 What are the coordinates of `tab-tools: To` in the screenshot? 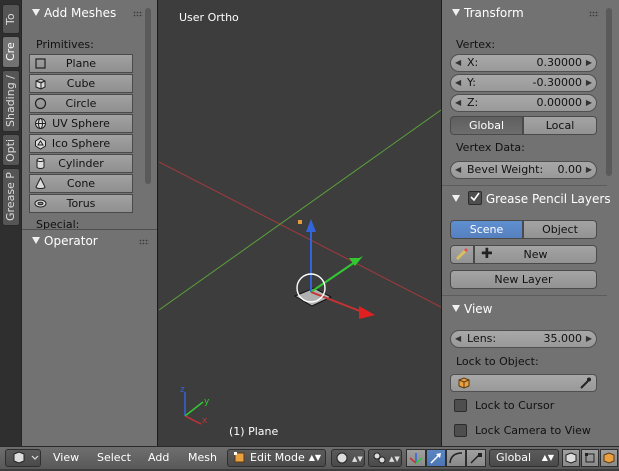 It's located at (11, 19).